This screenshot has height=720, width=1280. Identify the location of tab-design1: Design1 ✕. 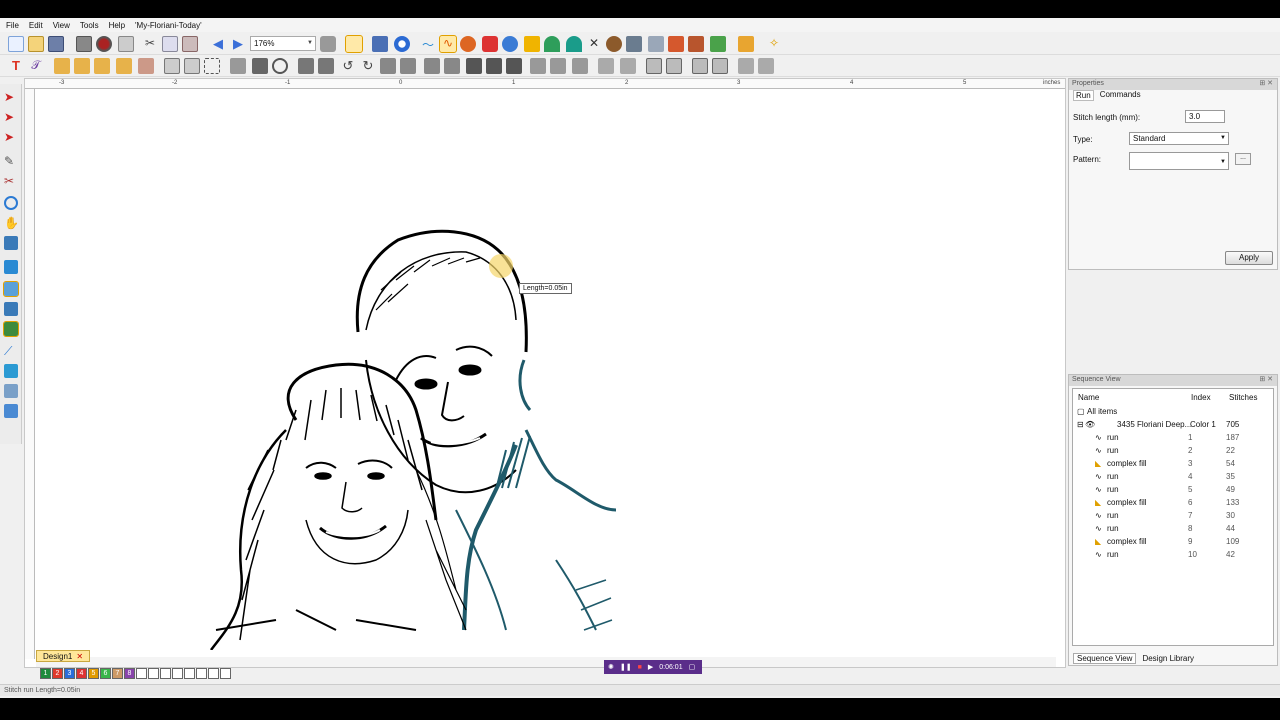
(63, 656).